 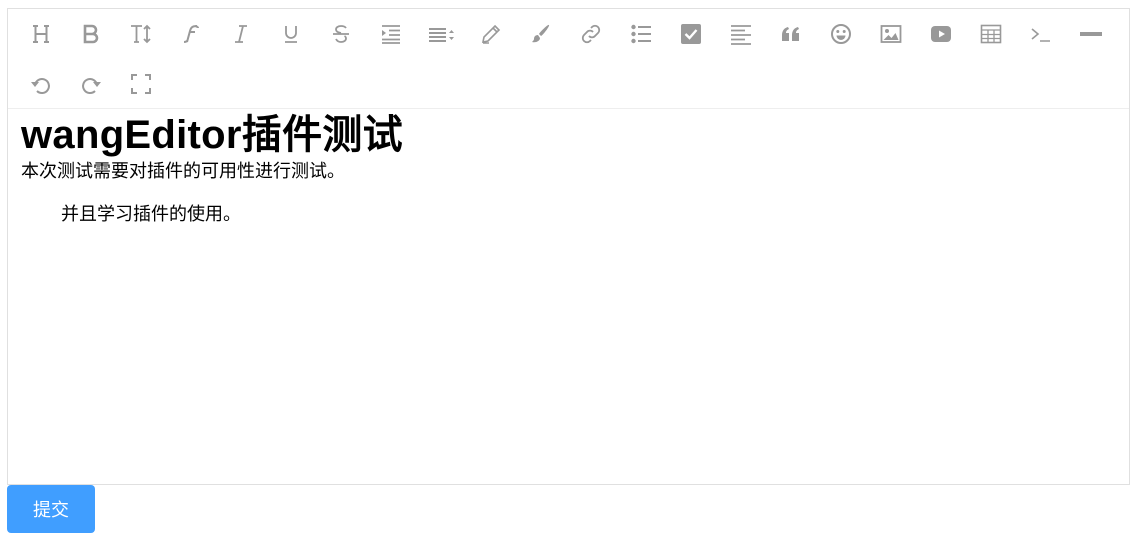 I want to click on fullscreen-icon, so click(x=141, y=84).